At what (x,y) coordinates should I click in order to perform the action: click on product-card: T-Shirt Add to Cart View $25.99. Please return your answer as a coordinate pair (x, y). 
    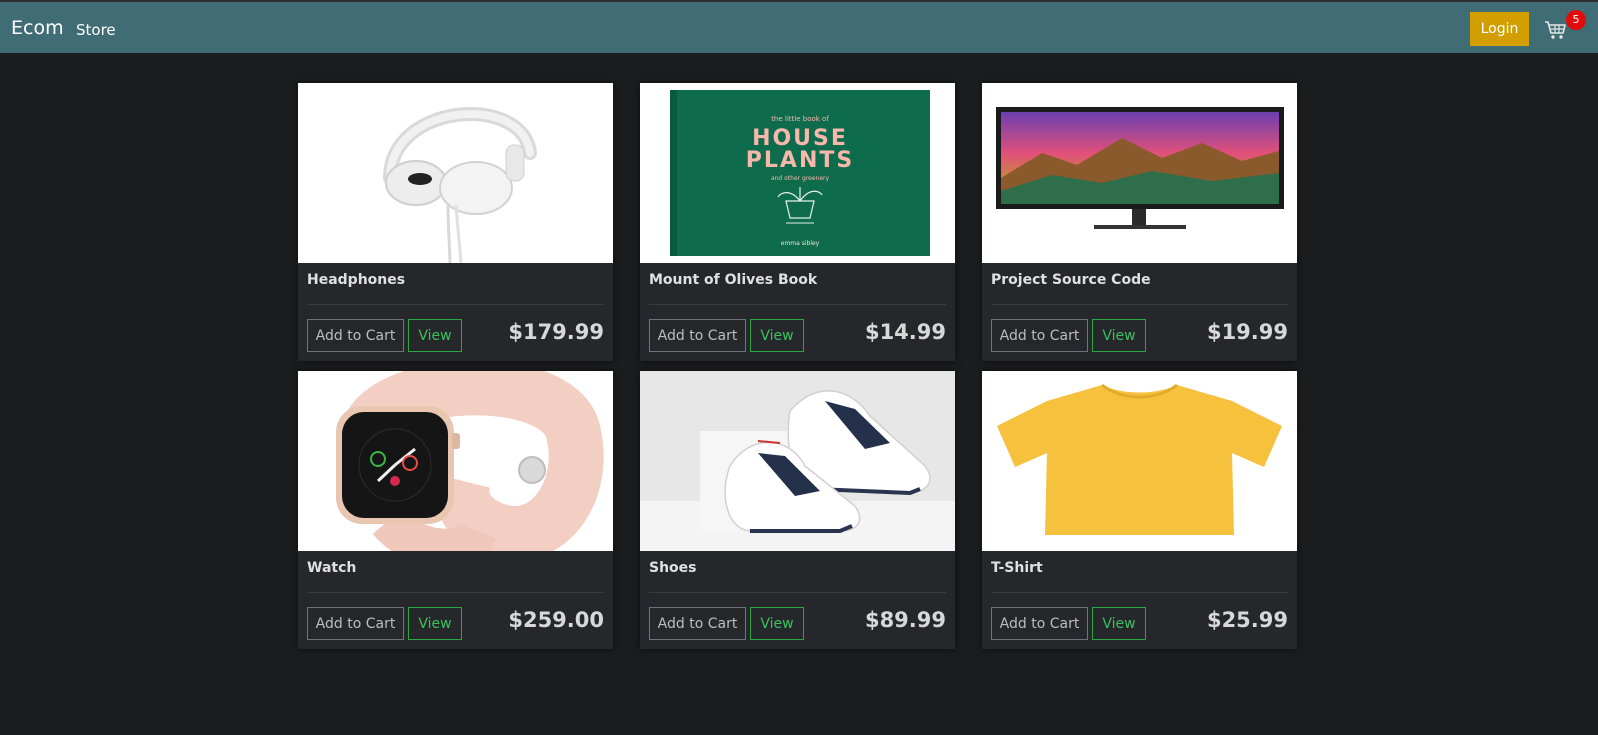
    Looking at the image, I should click on (1139, 510).